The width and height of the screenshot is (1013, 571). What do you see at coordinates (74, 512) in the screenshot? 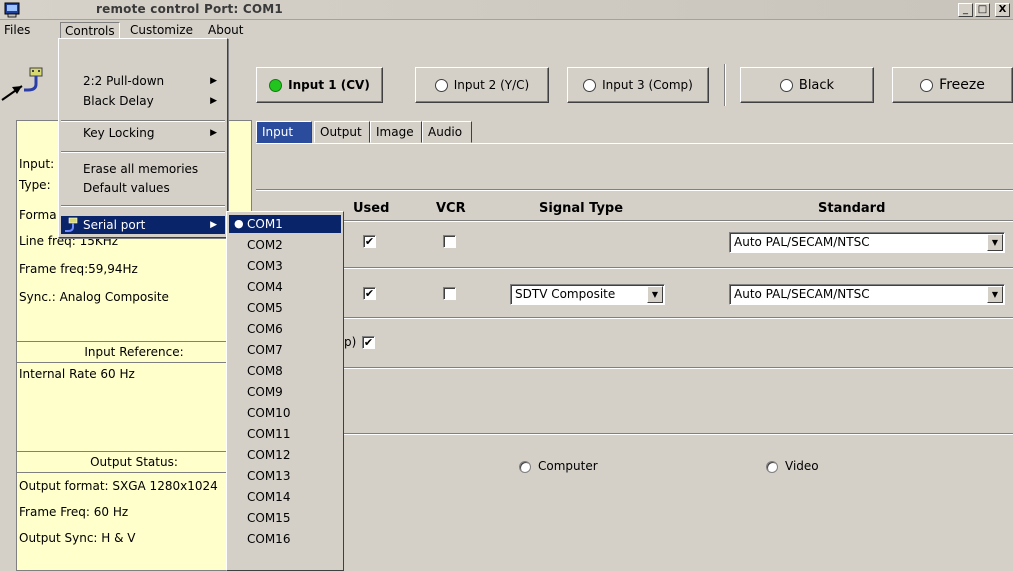
I see `output-frame-freq: Frame Freq: 60 Hz` at bounding box center [74, 512].